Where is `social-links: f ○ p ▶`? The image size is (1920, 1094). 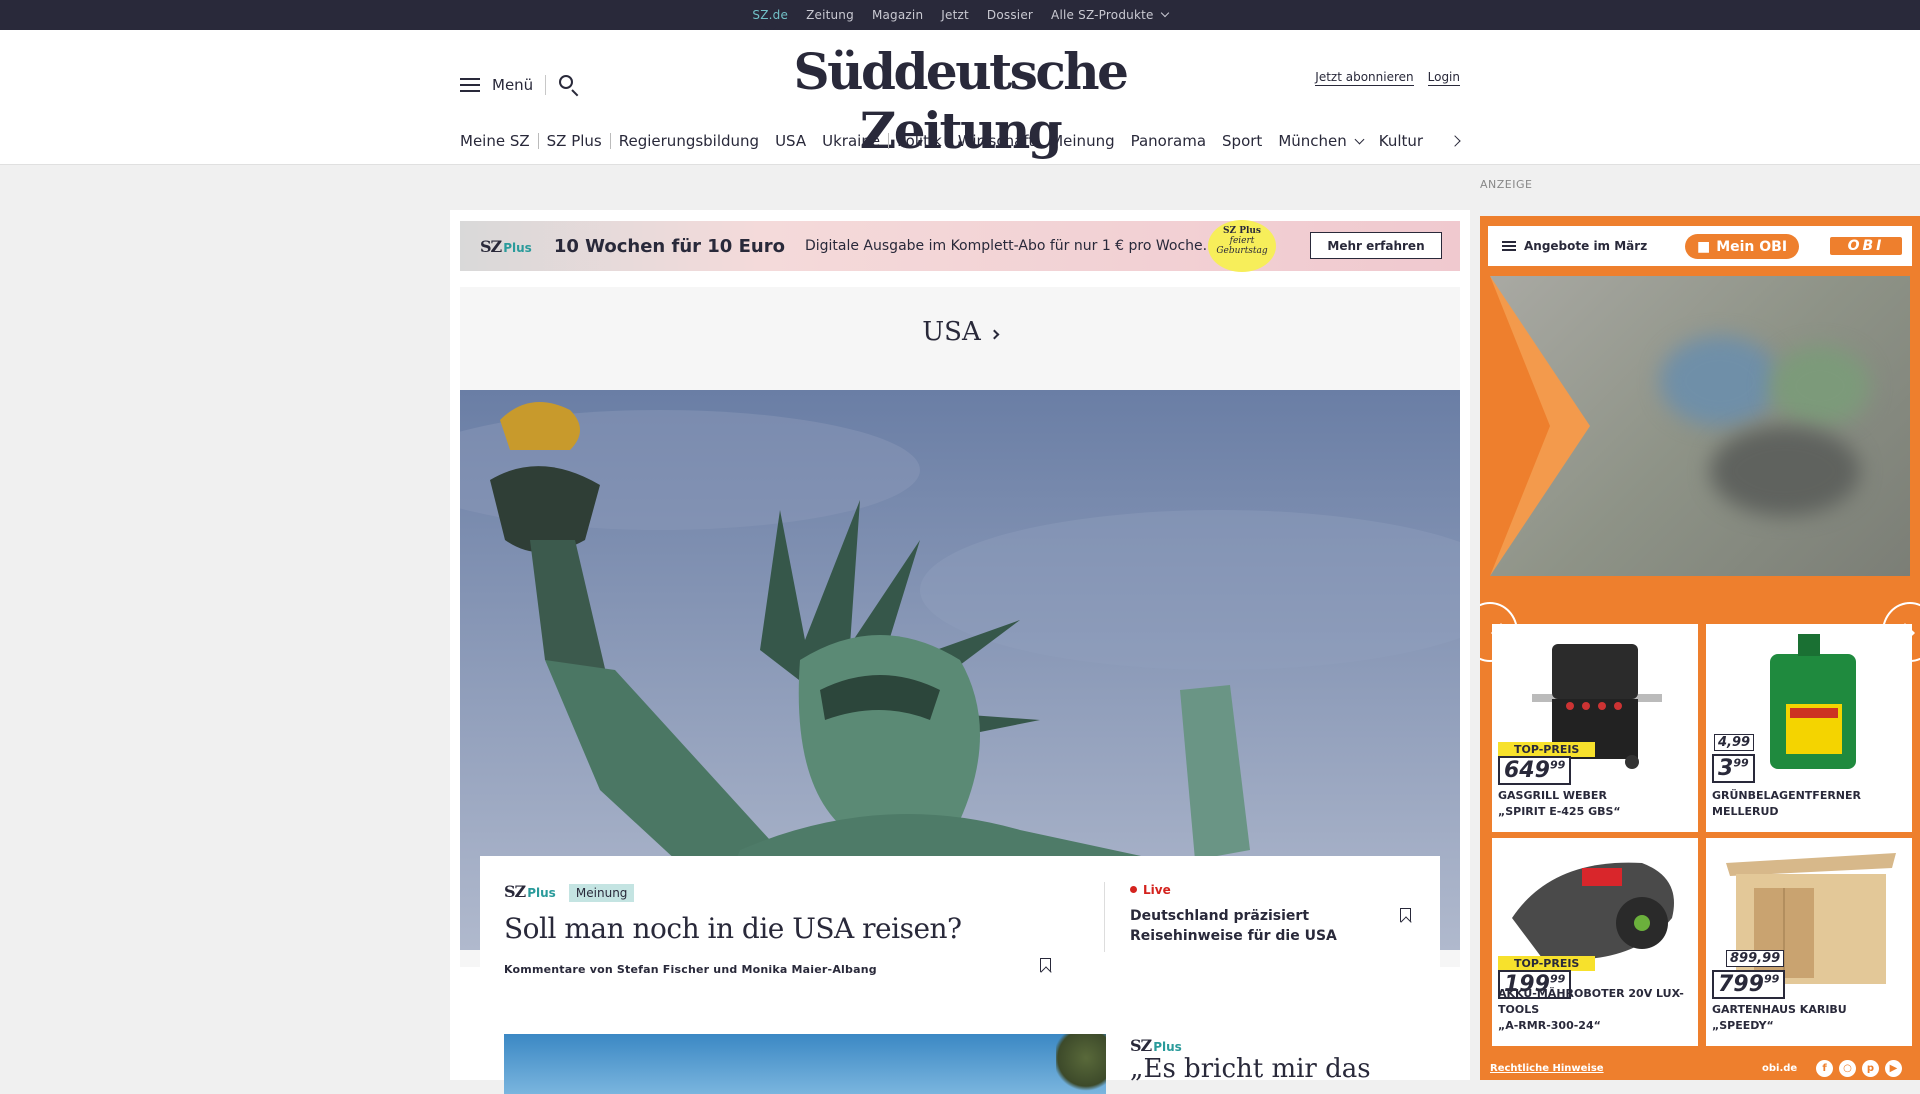
social-links: f ○ p ▶ is located at coordinates (1859, 1068).